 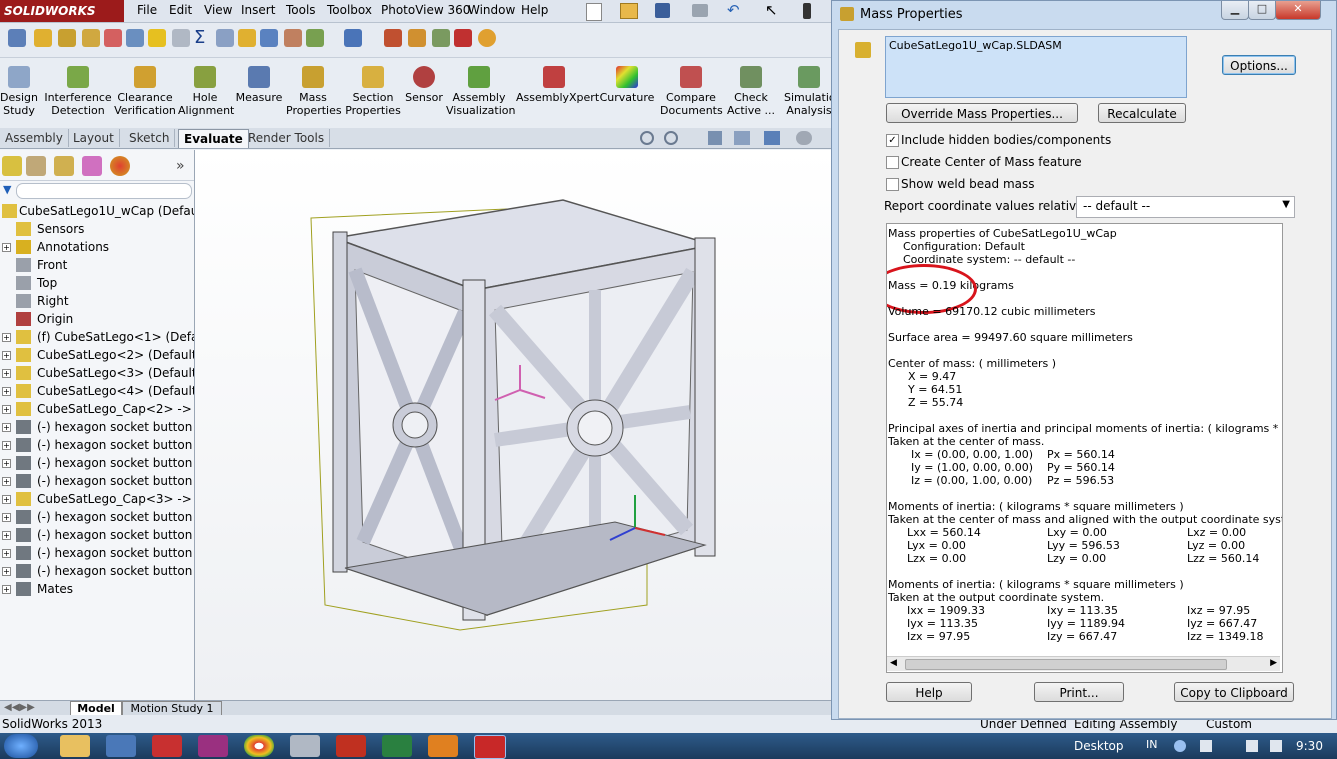 I want to click on sum-icon: Σ, so click(x=203, y=38).